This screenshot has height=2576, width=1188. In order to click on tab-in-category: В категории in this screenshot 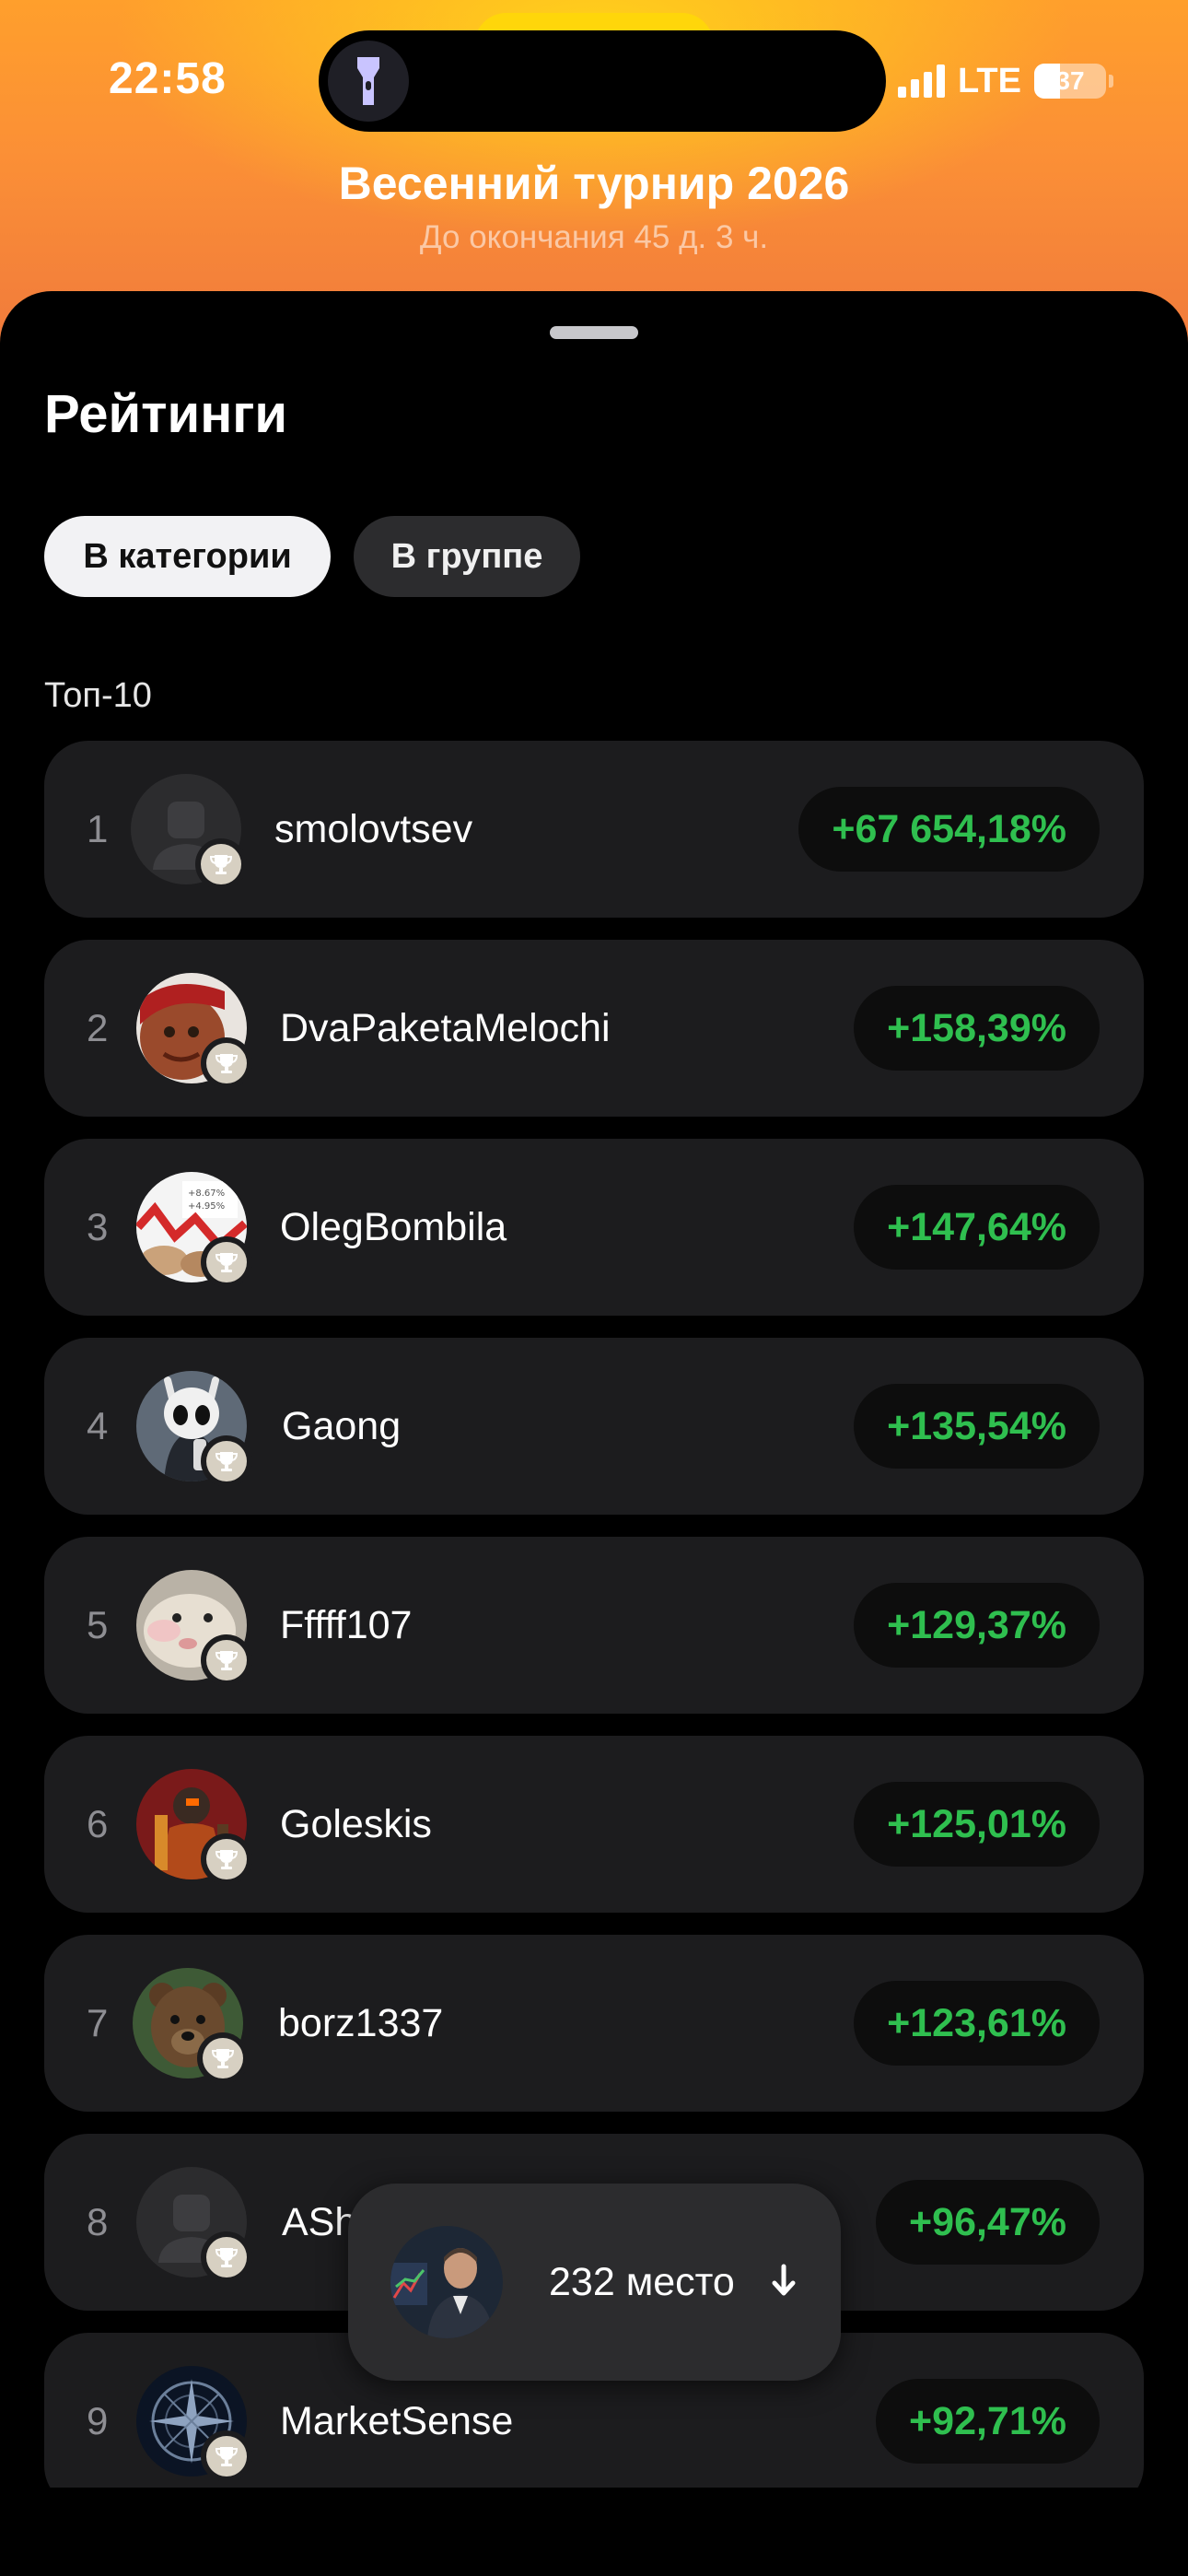, I will do `click(187, 556)`.